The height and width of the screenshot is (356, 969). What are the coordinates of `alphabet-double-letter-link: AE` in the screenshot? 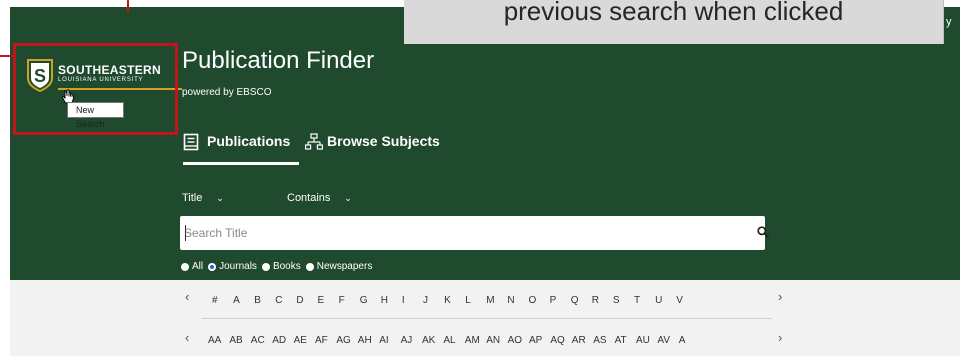 It's located at (300, 340).